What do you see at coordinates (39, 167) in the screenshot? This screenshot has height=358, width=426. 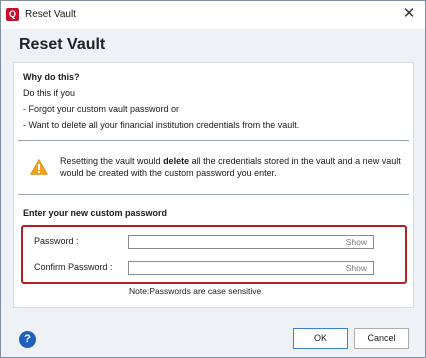 I see `warning-icon` at bounding box center [39, 167].